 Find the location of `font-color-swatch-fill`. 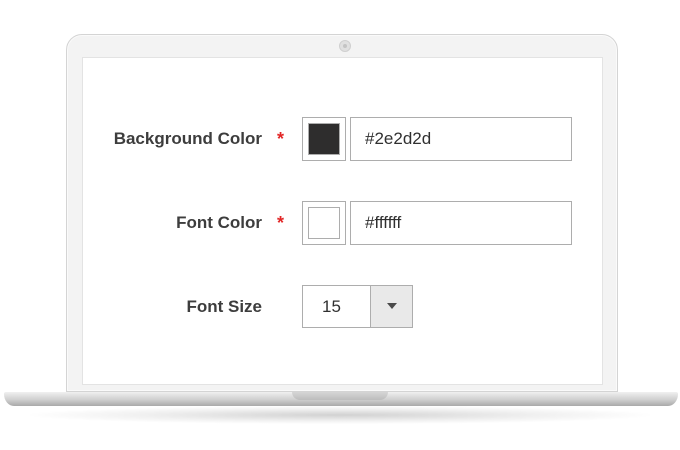

font-color-swatch-fill is located at coordinates (324, 223).